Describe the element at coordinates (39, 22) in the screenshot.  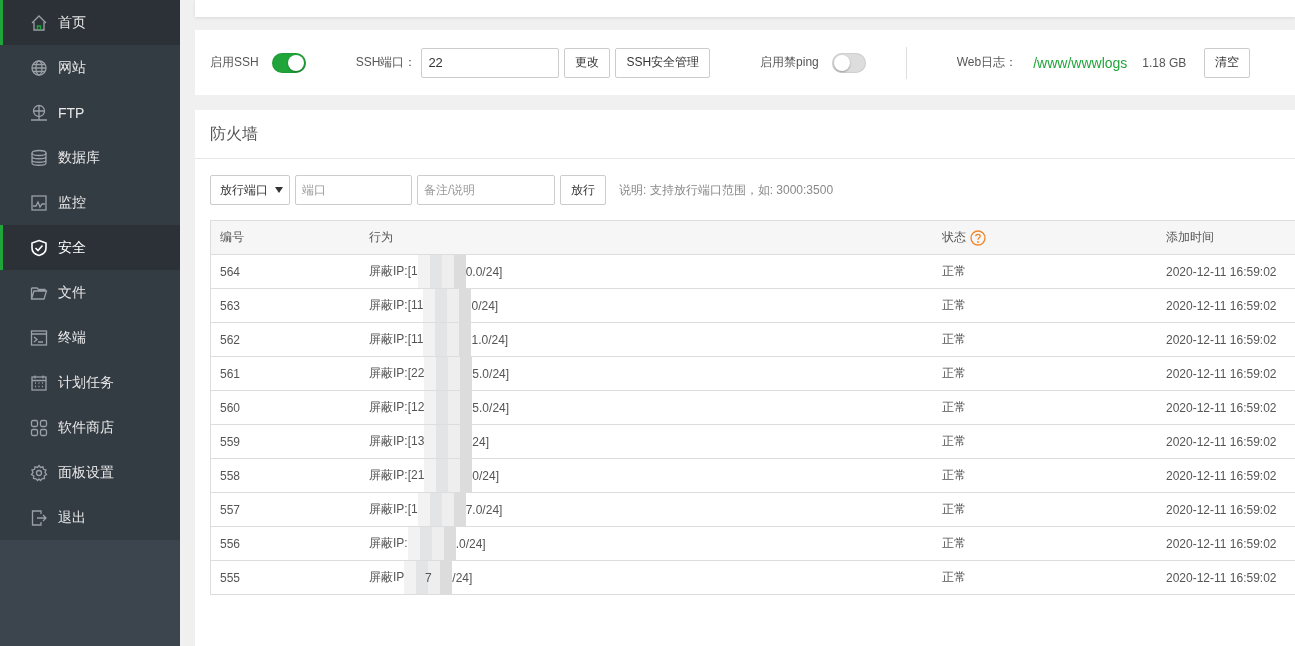
I see `home-icon` at that location.